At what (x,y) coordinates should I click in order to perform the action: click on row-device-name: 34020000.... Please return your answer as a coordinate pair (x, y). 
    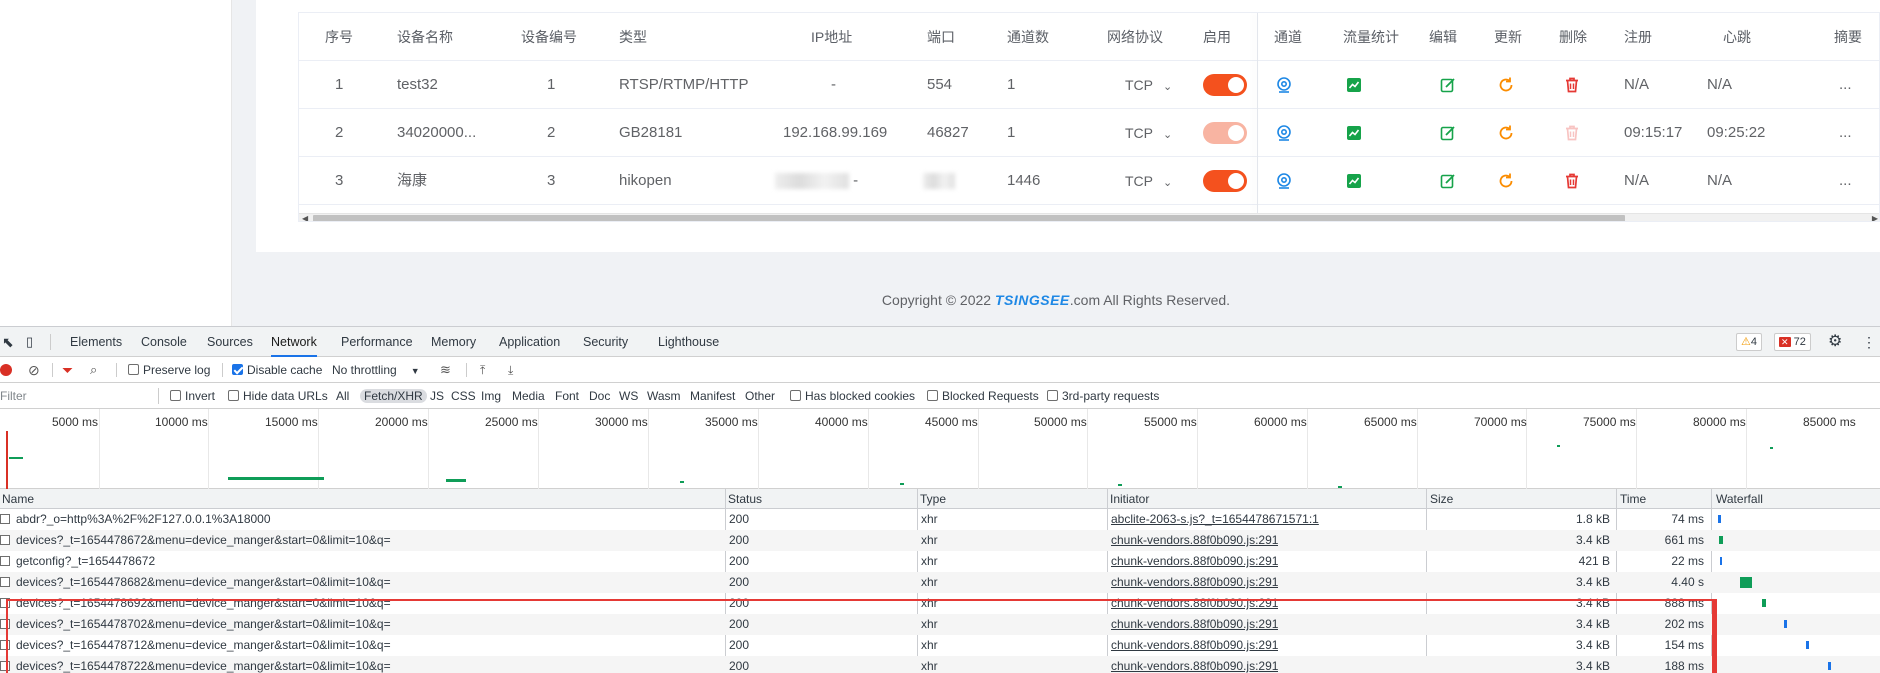
    Looking at the image, I should click on (437, 132).